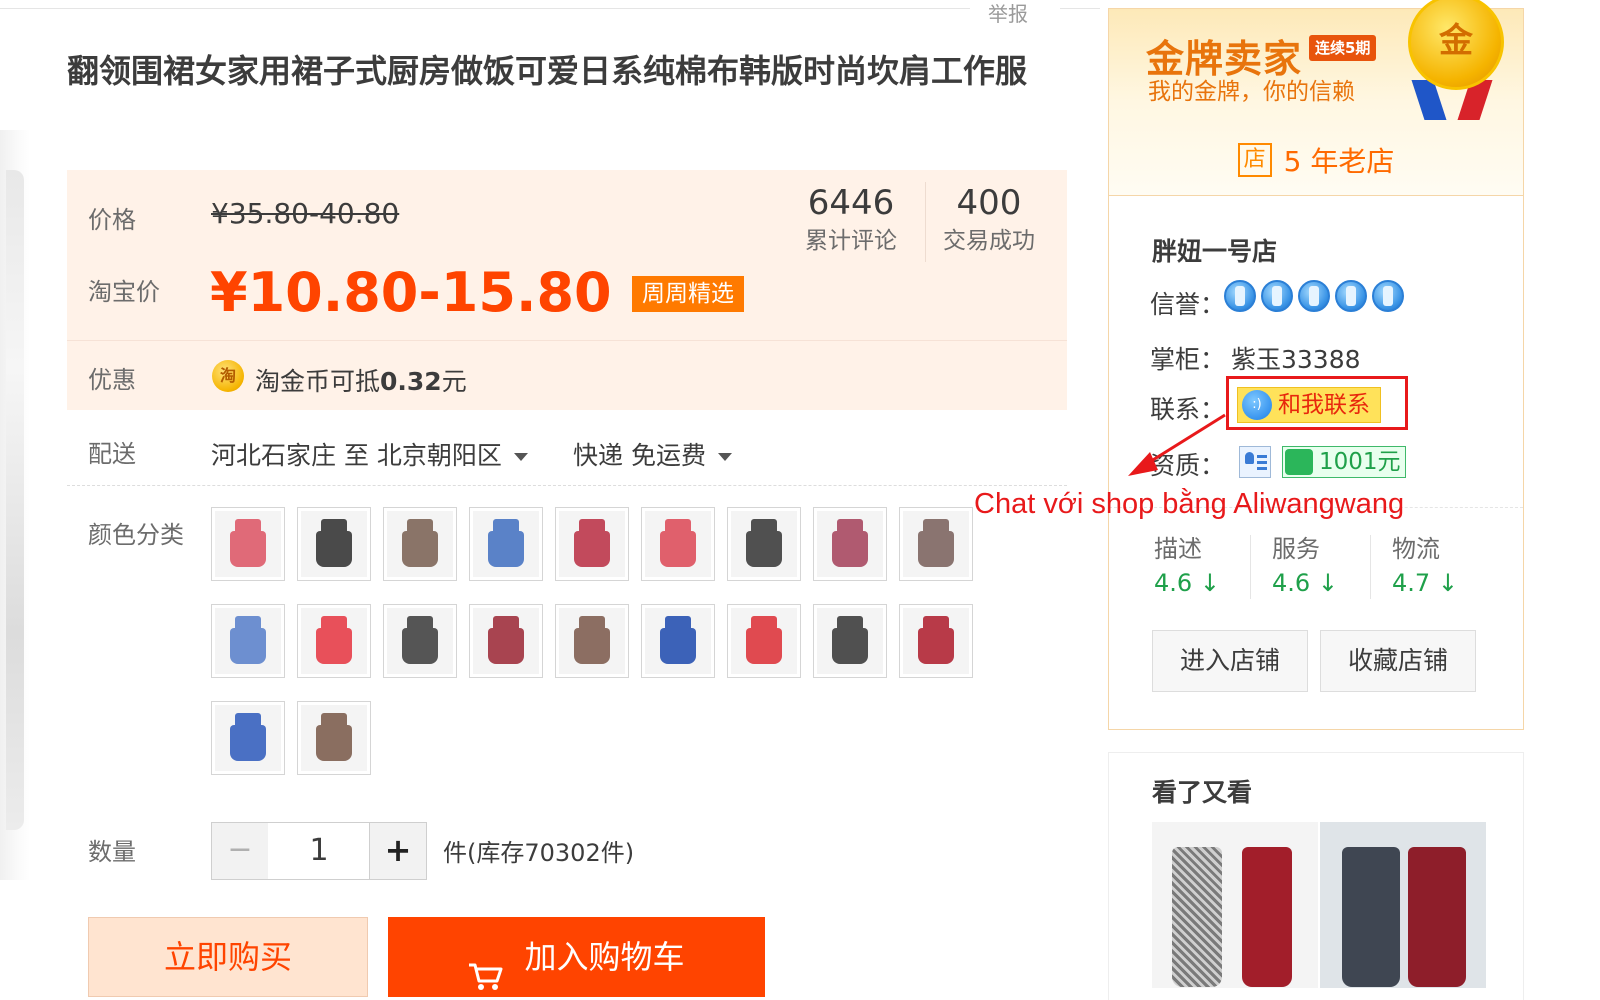 This screenshot has height=1000, width=1600. I want to click on score-logistics-value: 4.7, so click(1411, 583).